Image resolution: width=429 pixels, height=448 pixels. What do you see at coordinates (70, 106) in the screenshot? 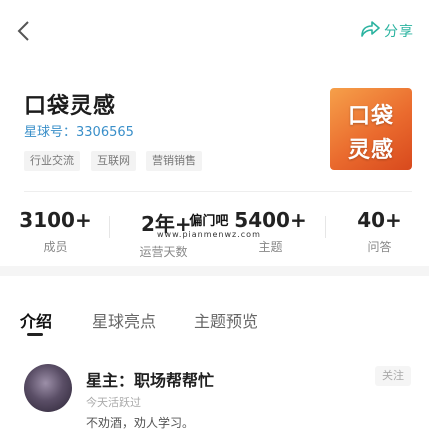
I see `group-title: 口袋灵感` at bounding box center [70, 106].